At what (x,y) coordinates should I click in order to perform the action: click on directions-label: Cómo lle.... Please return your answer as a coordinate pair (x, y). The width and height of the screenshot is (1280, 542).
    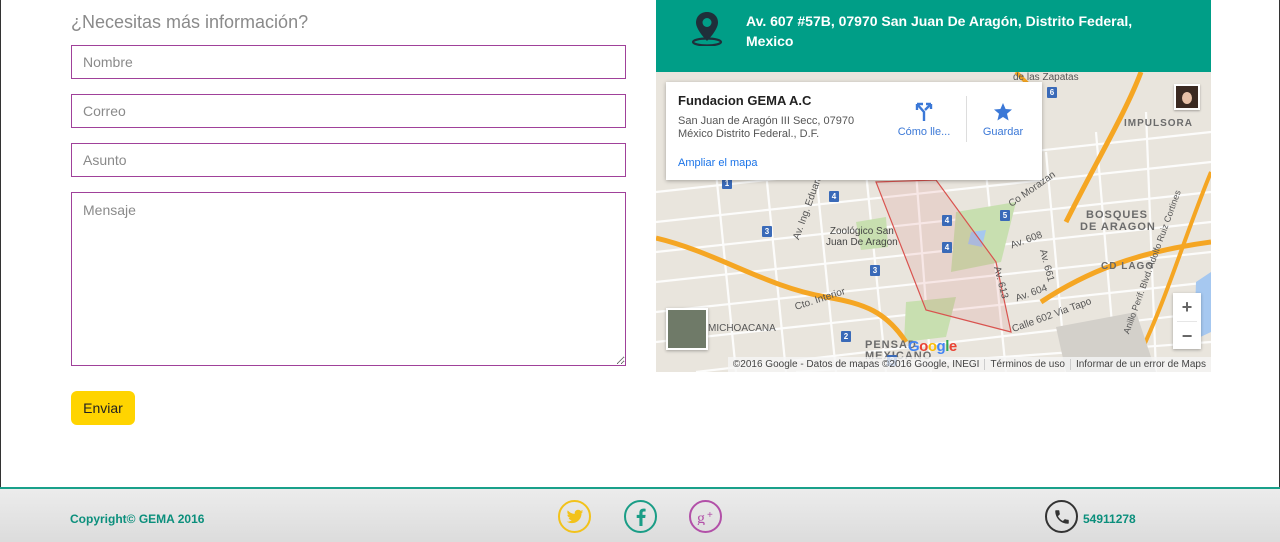
    Looking at the image, I should click on (924, 132).